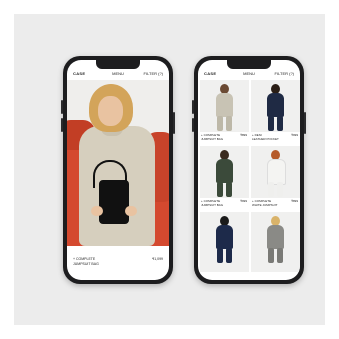 The width and height of the screenshot is (339, 339). I want to click on product-name: + COMPLETE, so click(84, 259).